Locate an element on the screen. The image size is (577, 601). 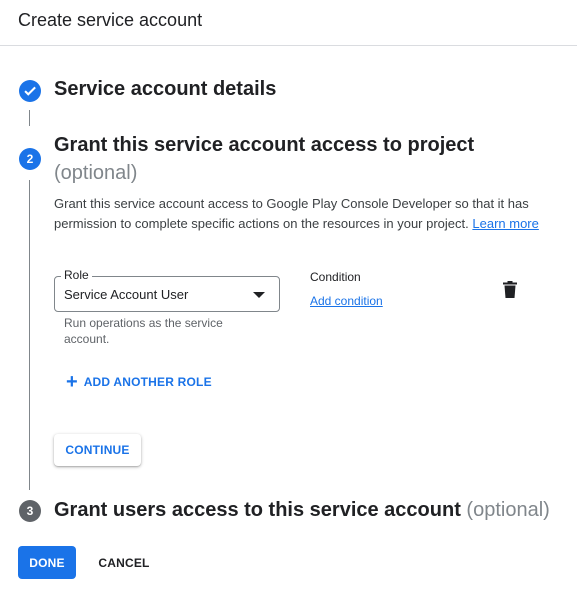
delete-role-icon is located at coordinates (510, 289).